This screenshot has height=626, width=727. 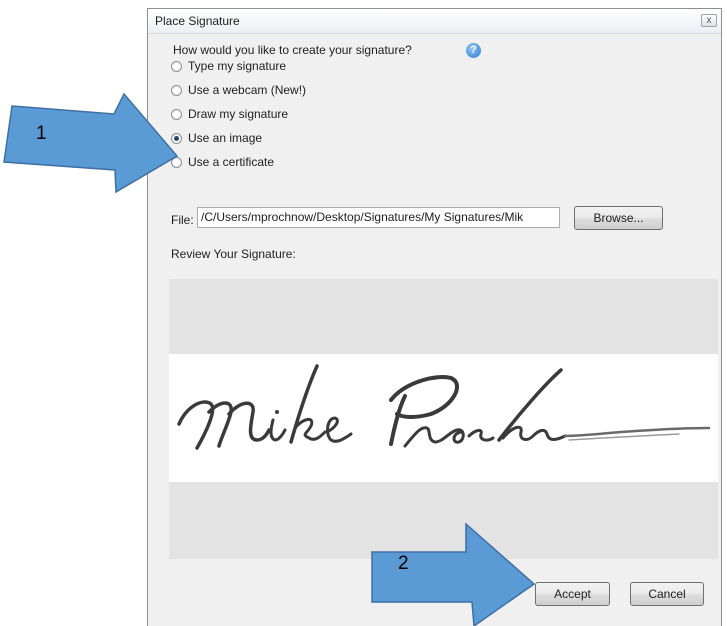 What do you see at coordinates (238, 114) in the screenshot?
I see `option-label: Draw my signature` at bounding box center [238, 114].